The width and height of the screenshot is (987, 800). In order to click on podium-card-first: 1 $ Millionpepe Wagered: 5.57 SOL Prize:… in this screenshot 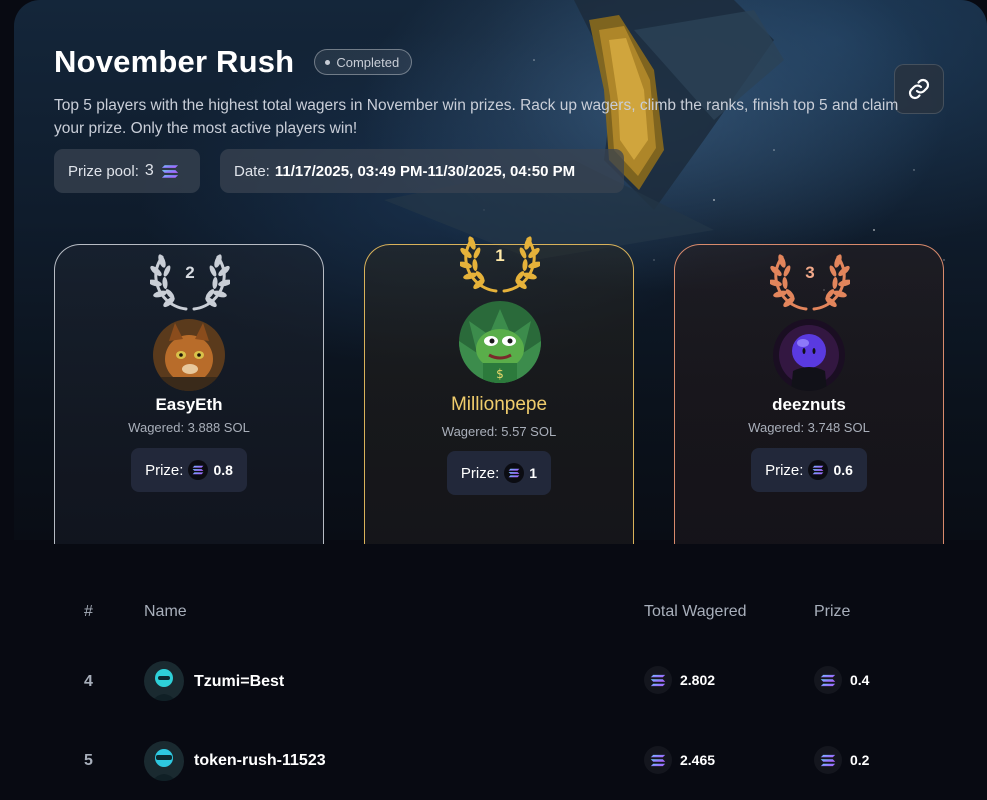, I will do `click(499, 394)`.